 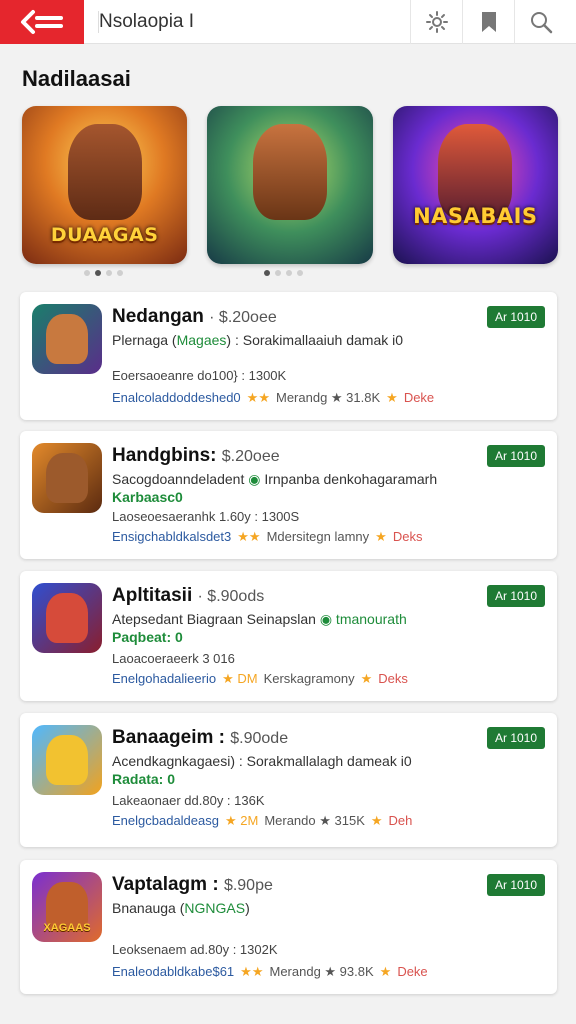 I want to click on review-count: Merandg ★ 31.8K, so click(x=328, y=397).